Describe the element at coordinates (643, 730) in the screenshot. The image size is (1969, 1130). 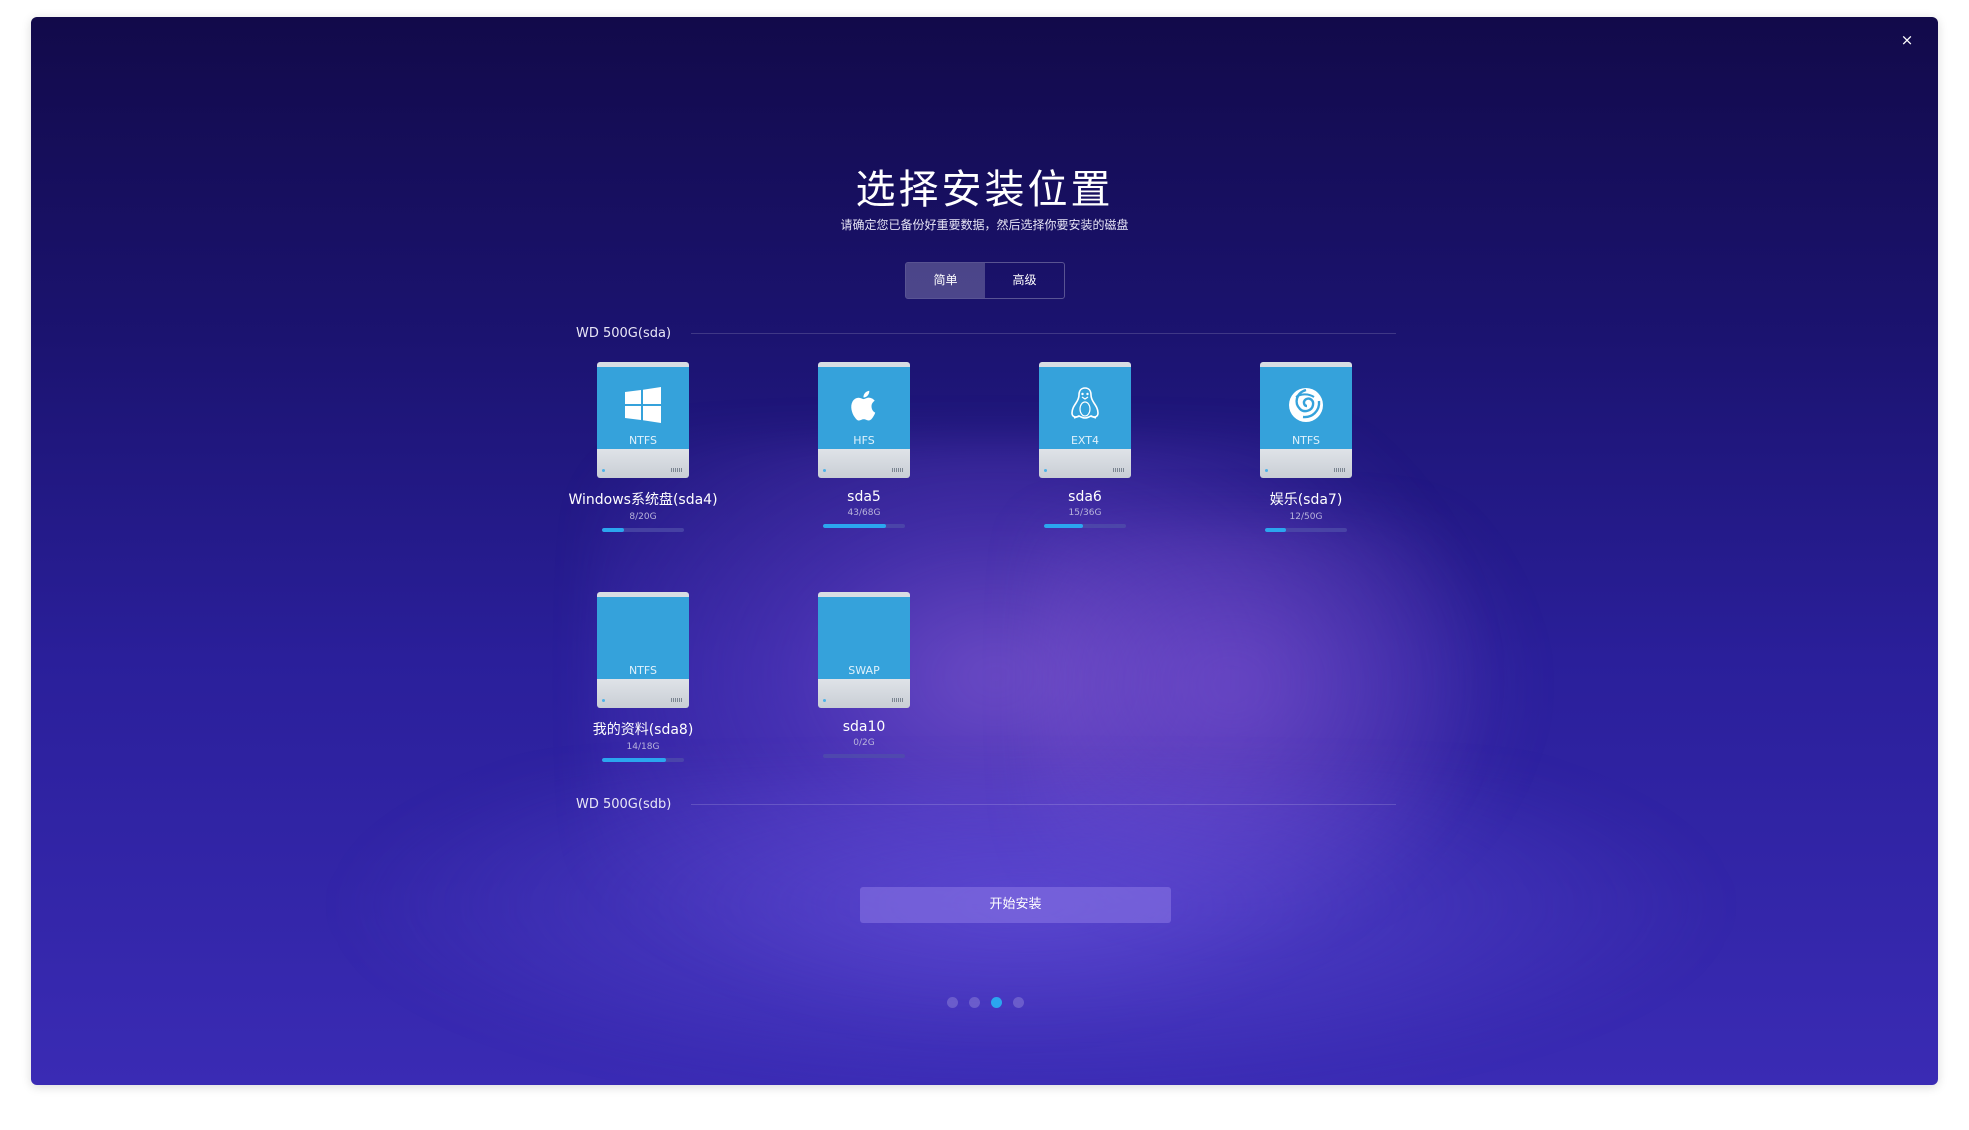
I see `partition-name: 我的资料(sda8)` at that location.